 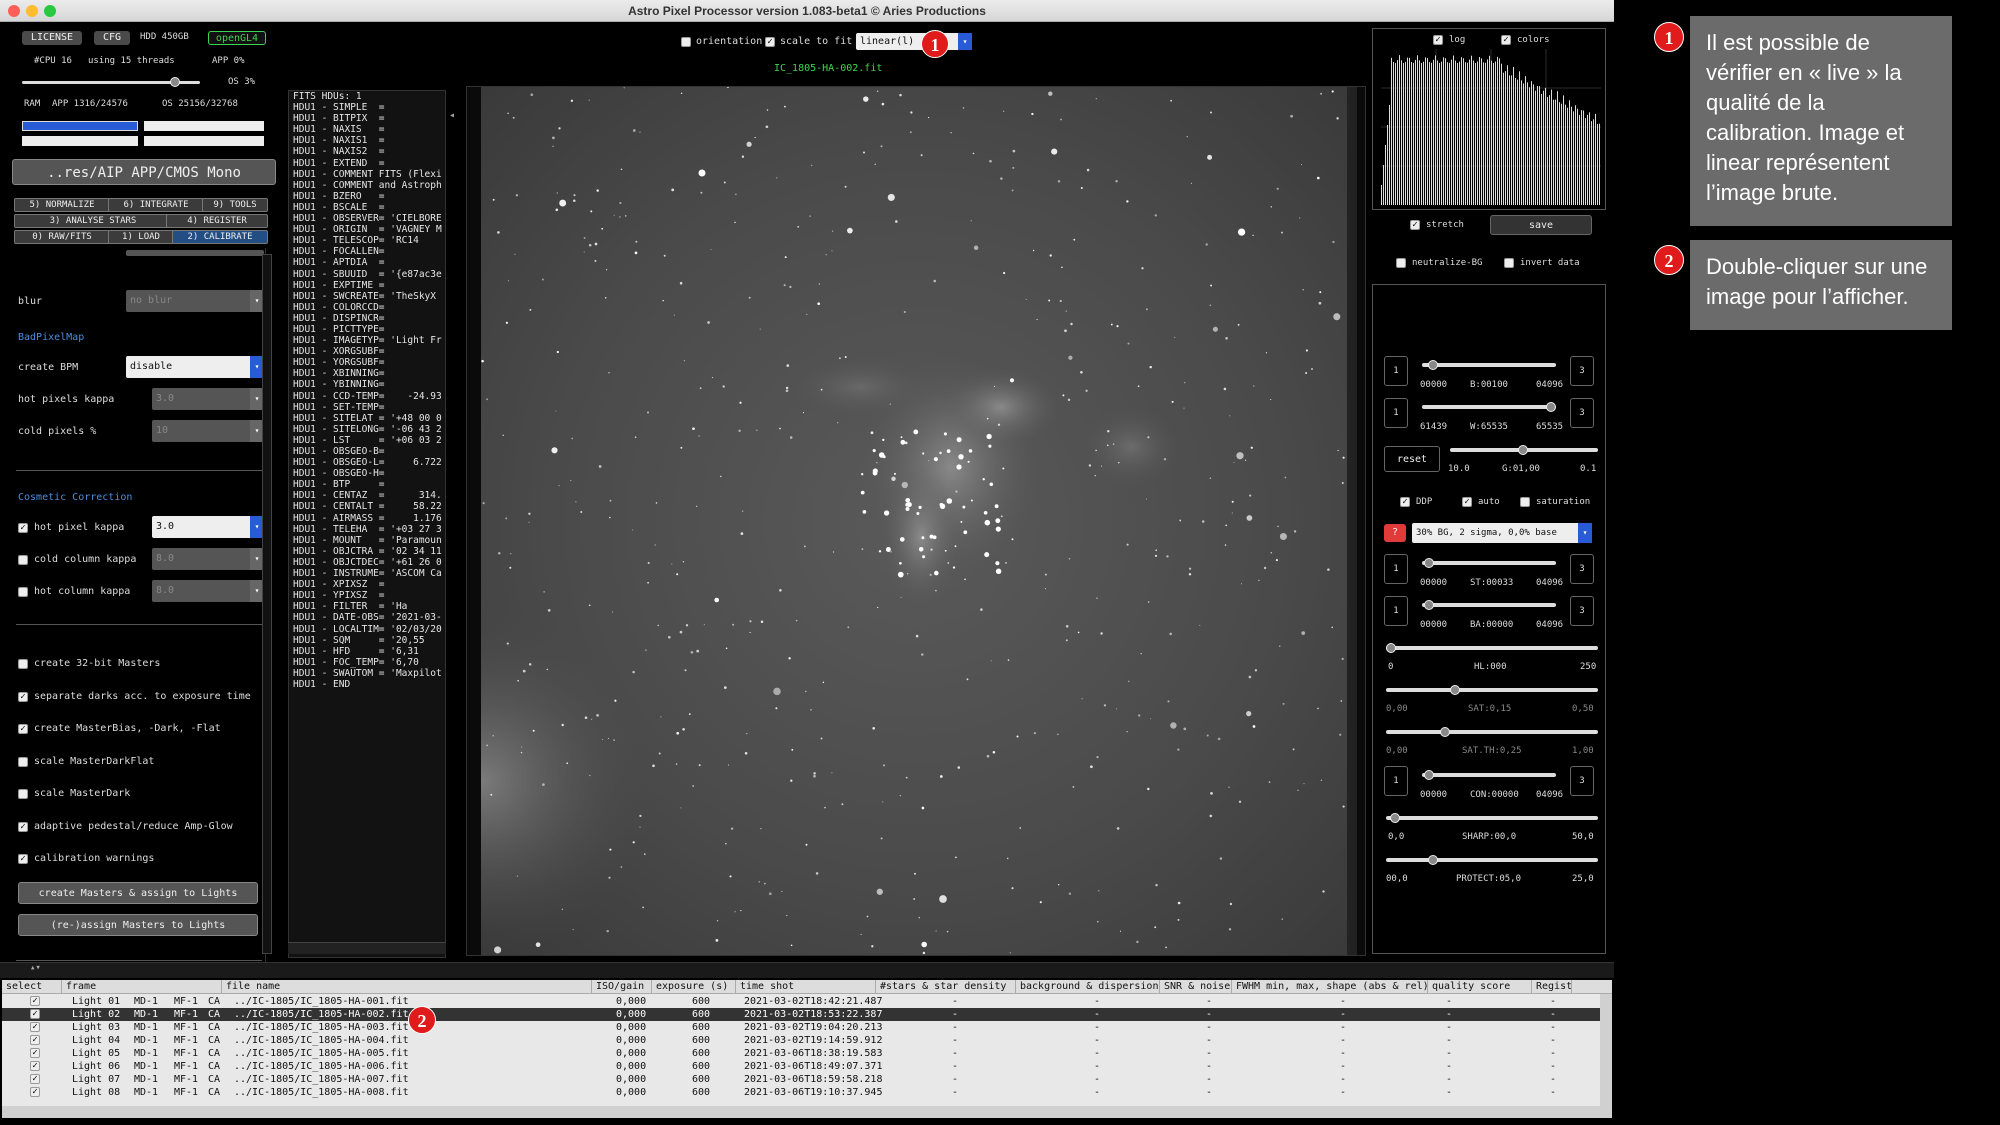 I want to click on create-bpm-select: disable ▾, so click(x=195, y=367).